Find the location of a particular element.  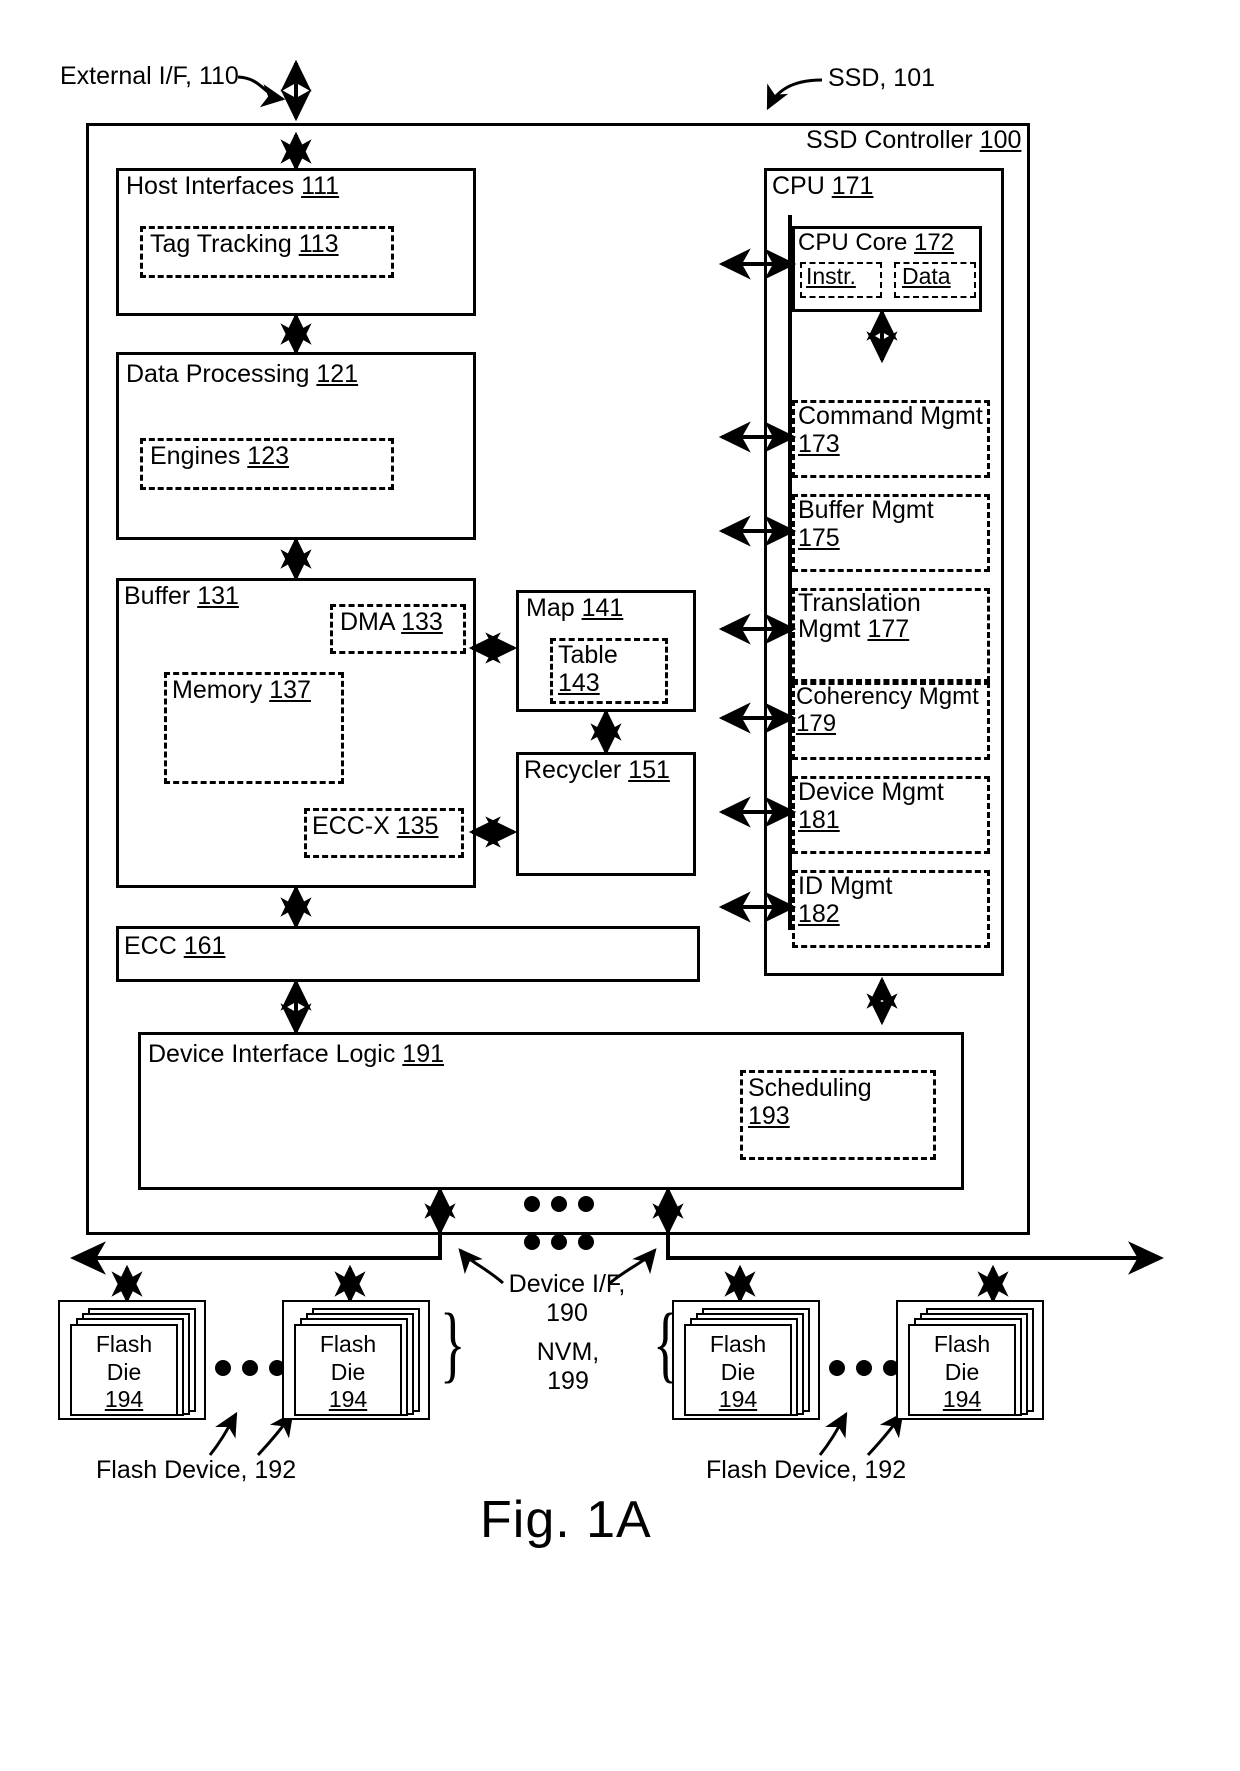

device-if-dots-row1 is located at coordinates (559, 1204).